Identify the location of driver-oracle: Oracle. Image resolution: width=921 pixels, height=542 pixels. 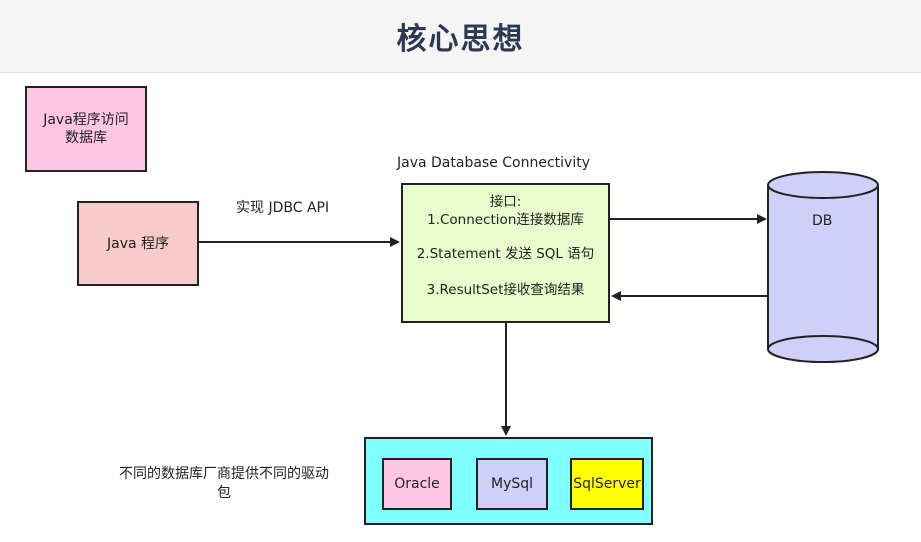
(417, 484).